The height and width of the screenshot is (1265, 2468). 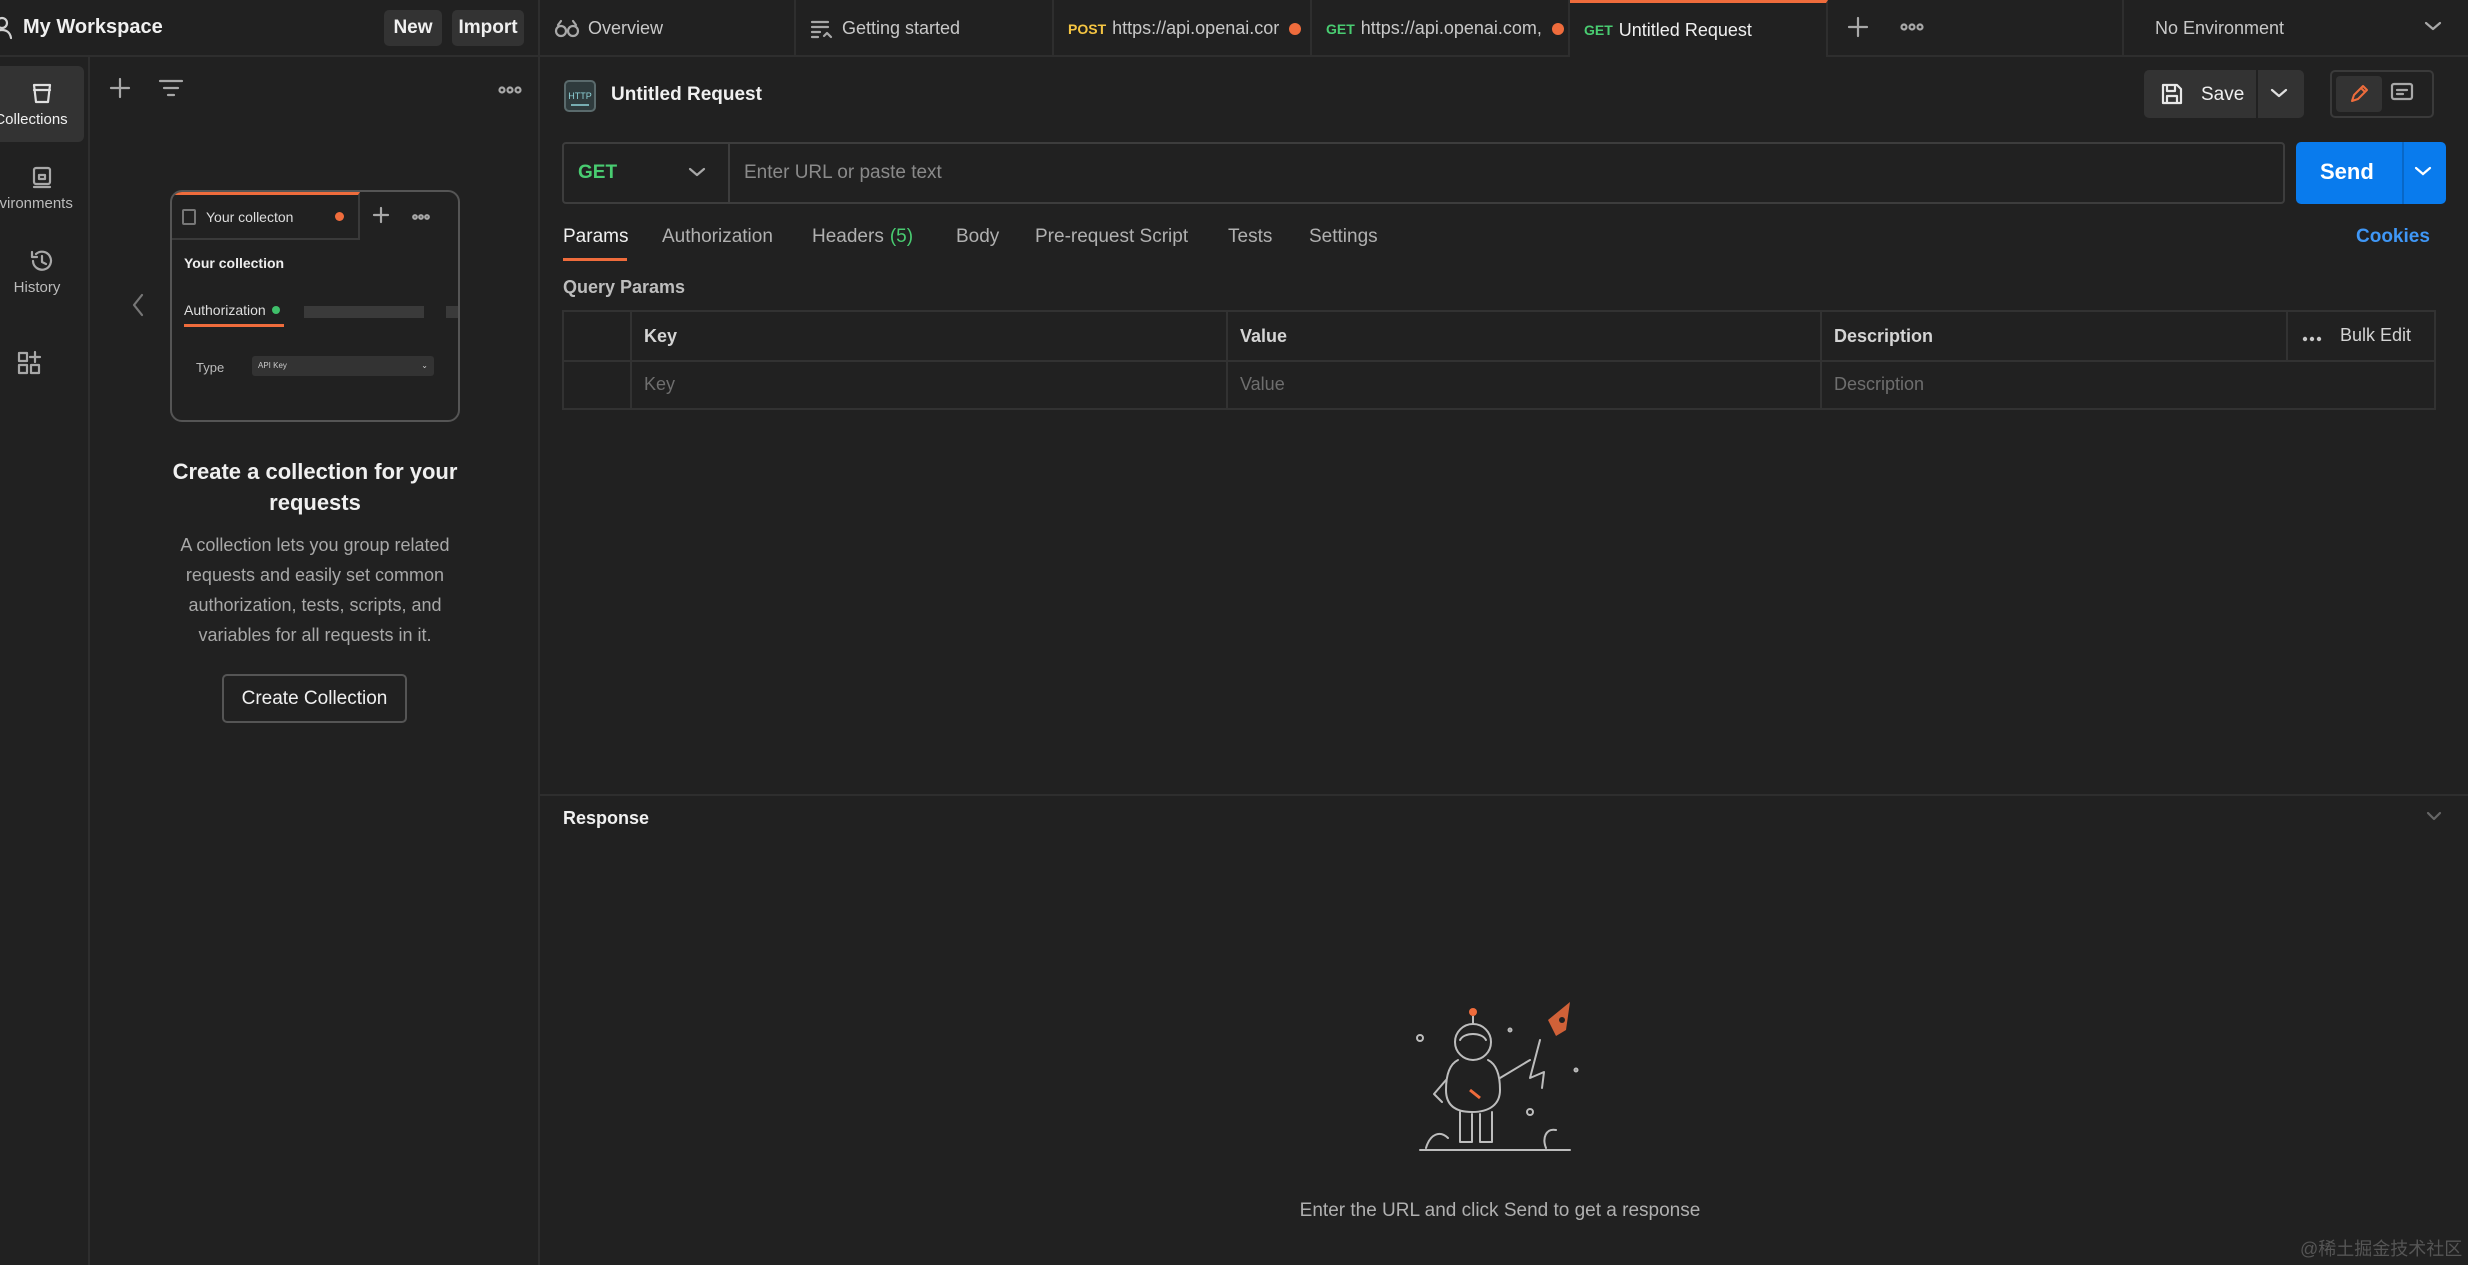 I want to click on import-button: Import, so click(x=488, y=28).